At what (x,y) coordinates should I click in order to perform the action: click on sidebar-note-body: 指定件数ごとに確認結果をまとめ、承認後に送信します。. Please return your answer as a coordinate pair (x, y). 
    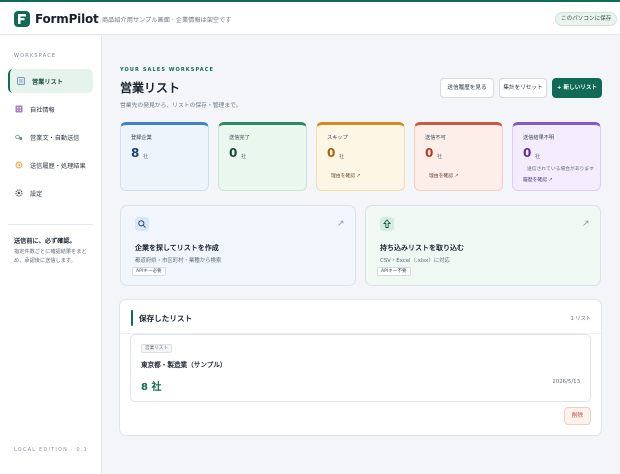
    Looking at the image, I should click on (50, 256).